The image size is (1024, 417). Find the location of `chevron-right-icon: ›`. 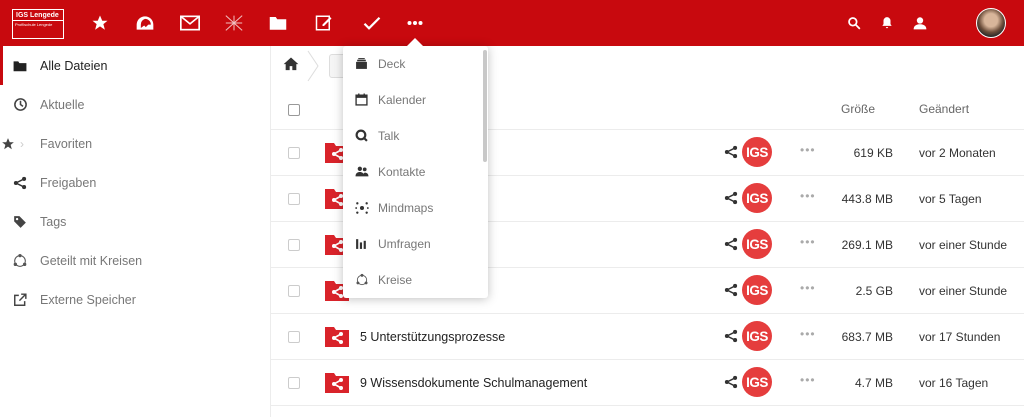

chevron-right-icon: › is located at coordinates (22, 144).